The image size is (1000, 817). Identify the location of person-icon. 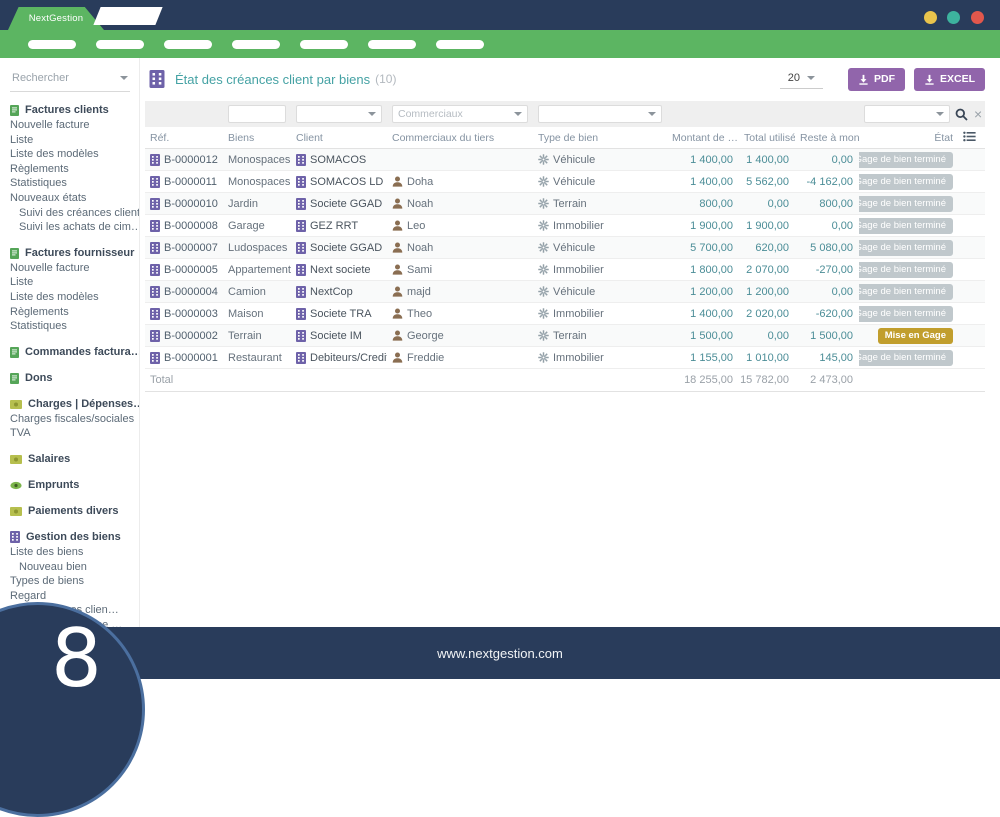
(397, 313).